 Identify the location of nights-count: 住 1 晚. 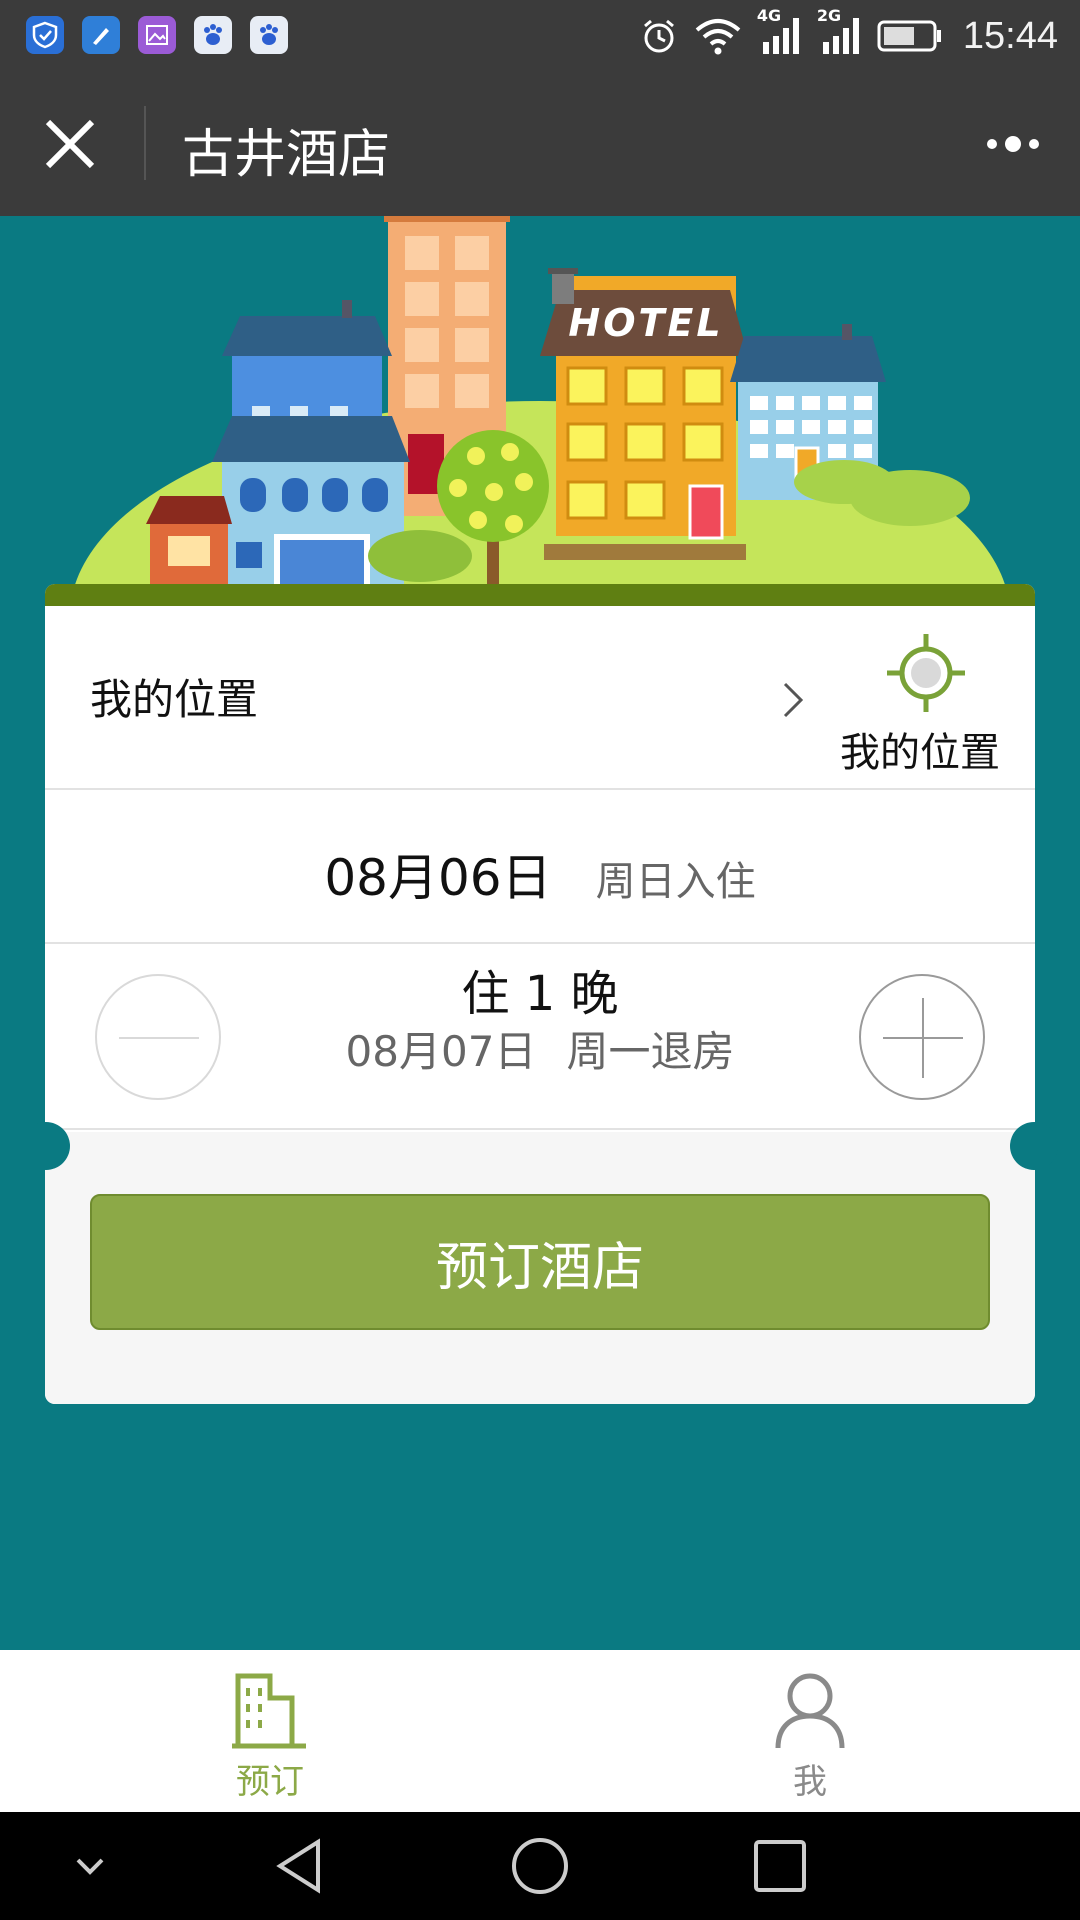
(540, 994).